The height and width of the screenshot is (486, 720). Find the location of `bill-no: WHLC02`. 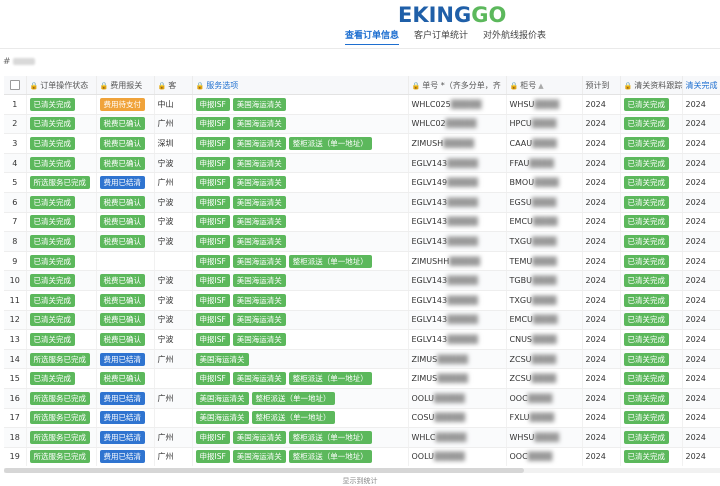

bill-no: WHLC02 is located at coordinates (429, 123).